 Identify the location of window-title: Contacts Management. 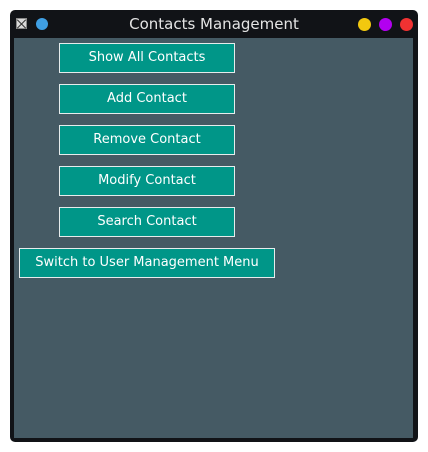
(214, 24).